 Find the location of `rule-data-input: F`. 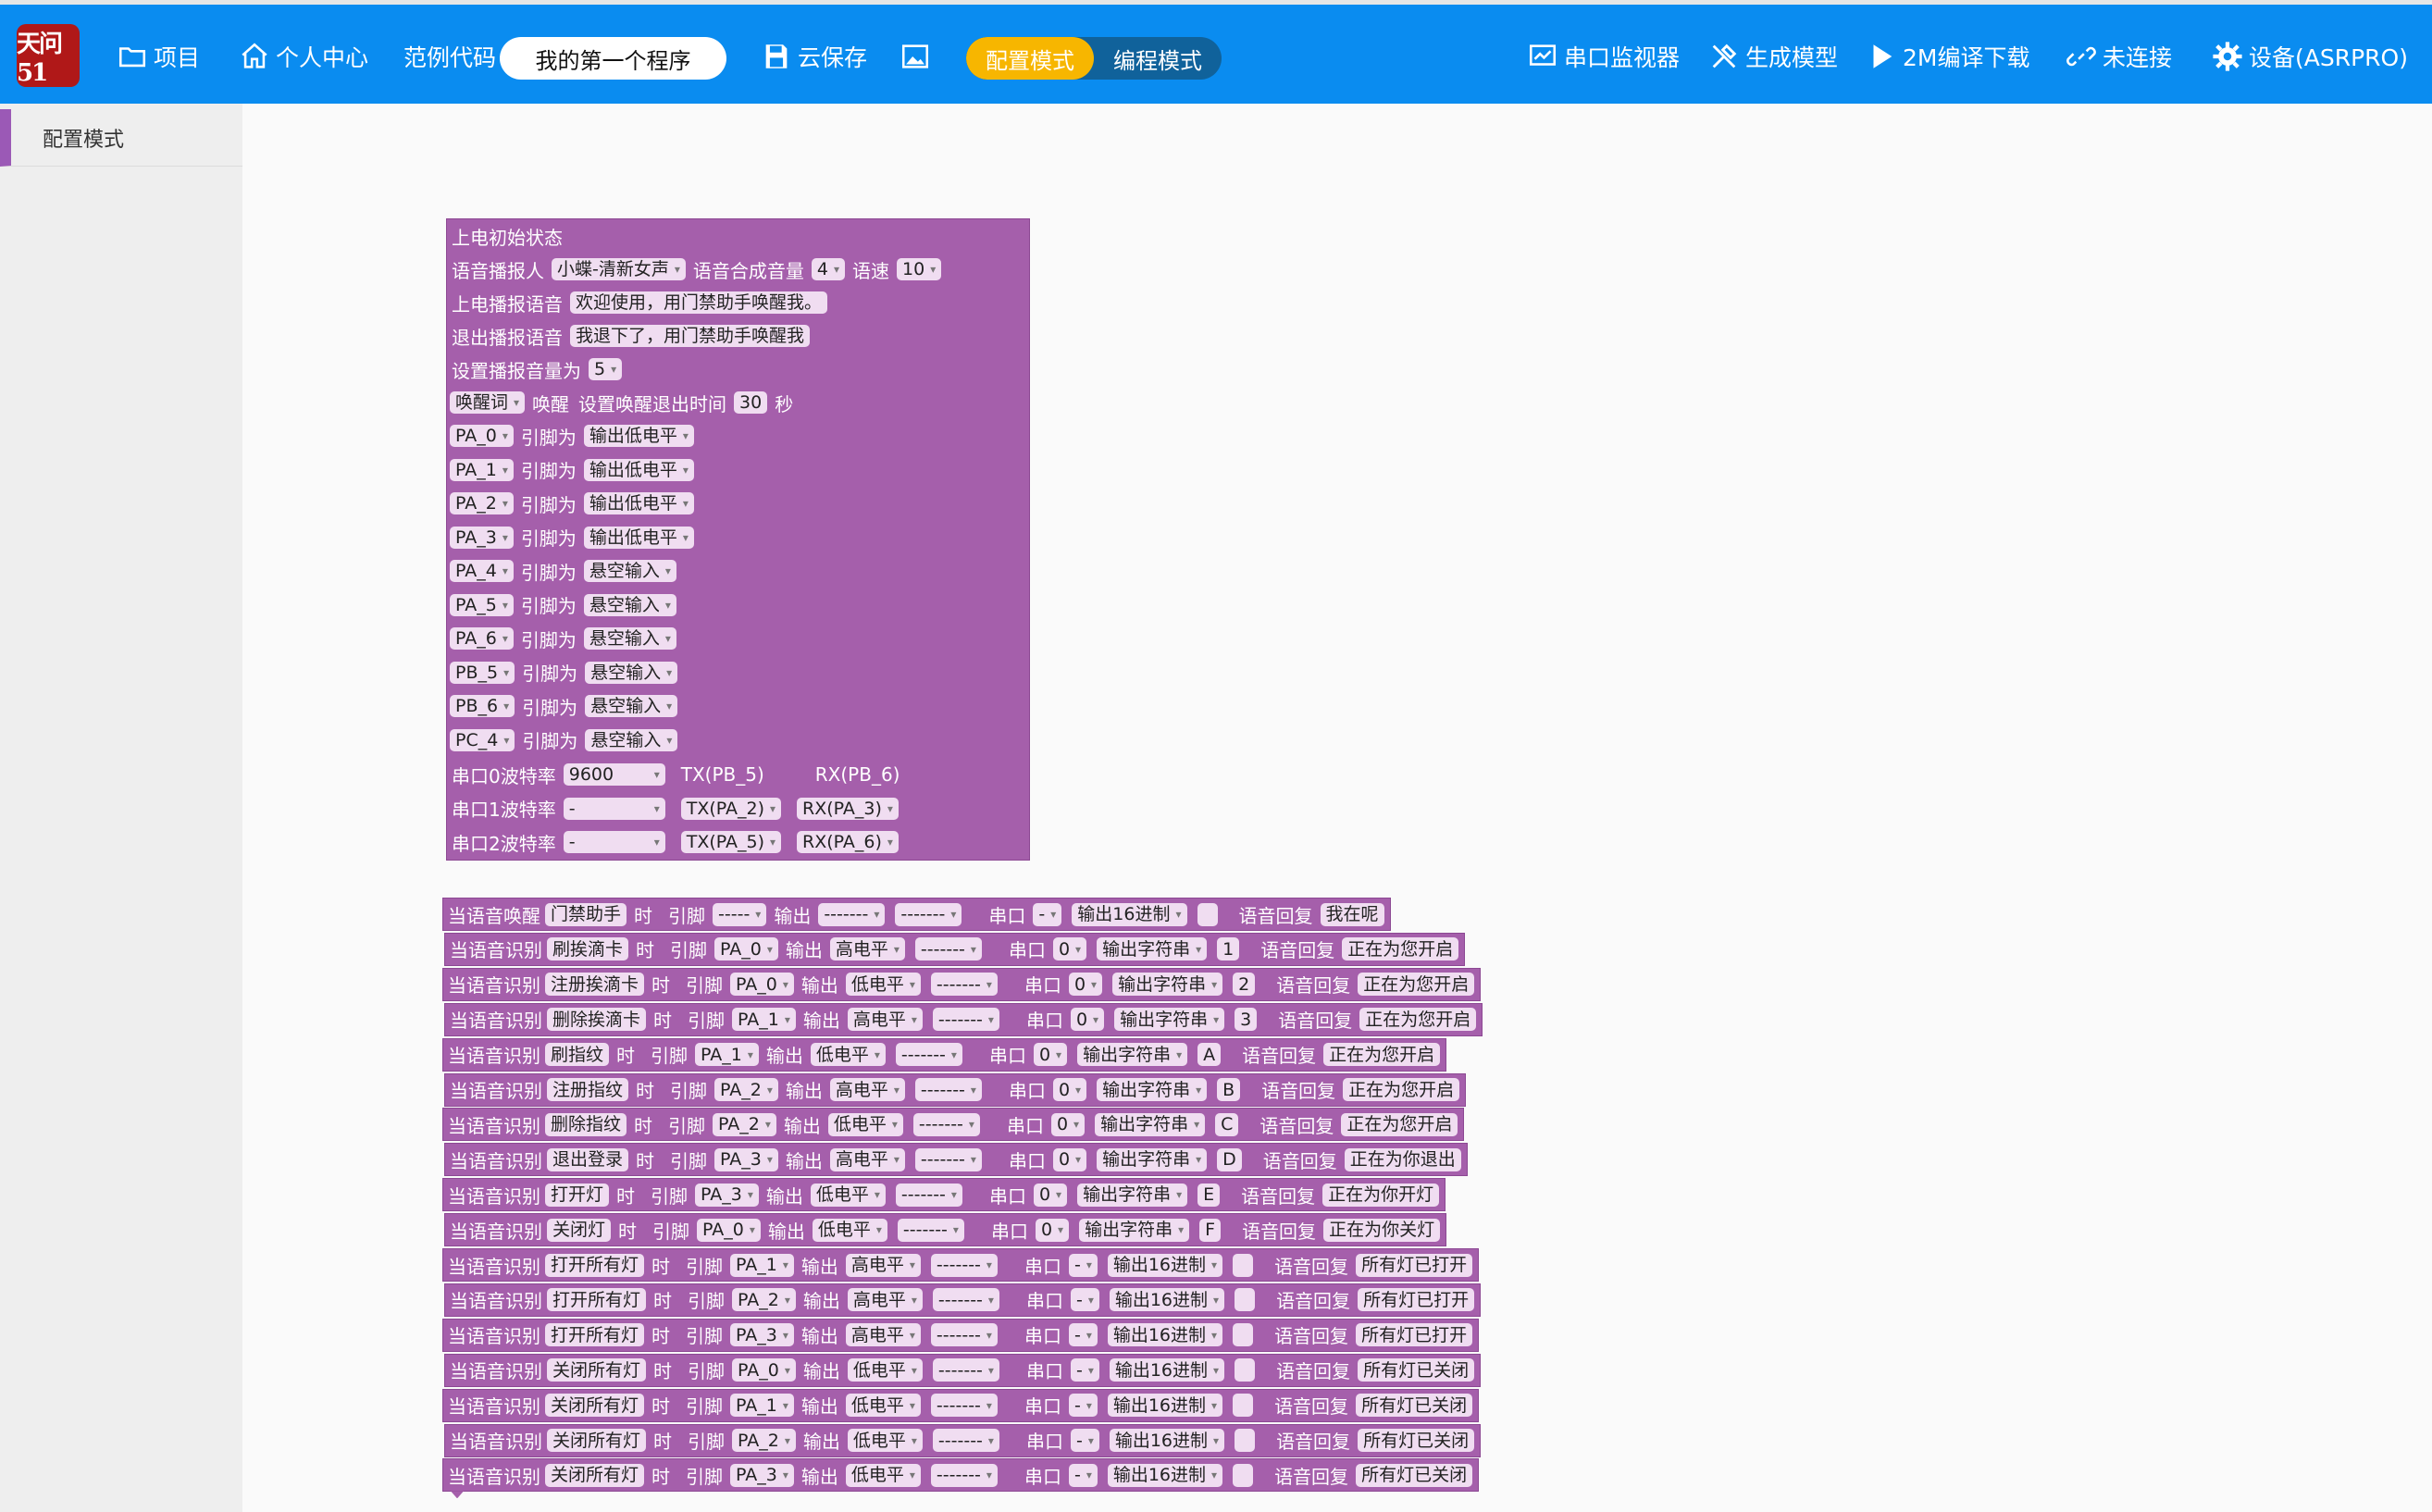

rule-data-input: F is located at coordinates (1210, 1230).